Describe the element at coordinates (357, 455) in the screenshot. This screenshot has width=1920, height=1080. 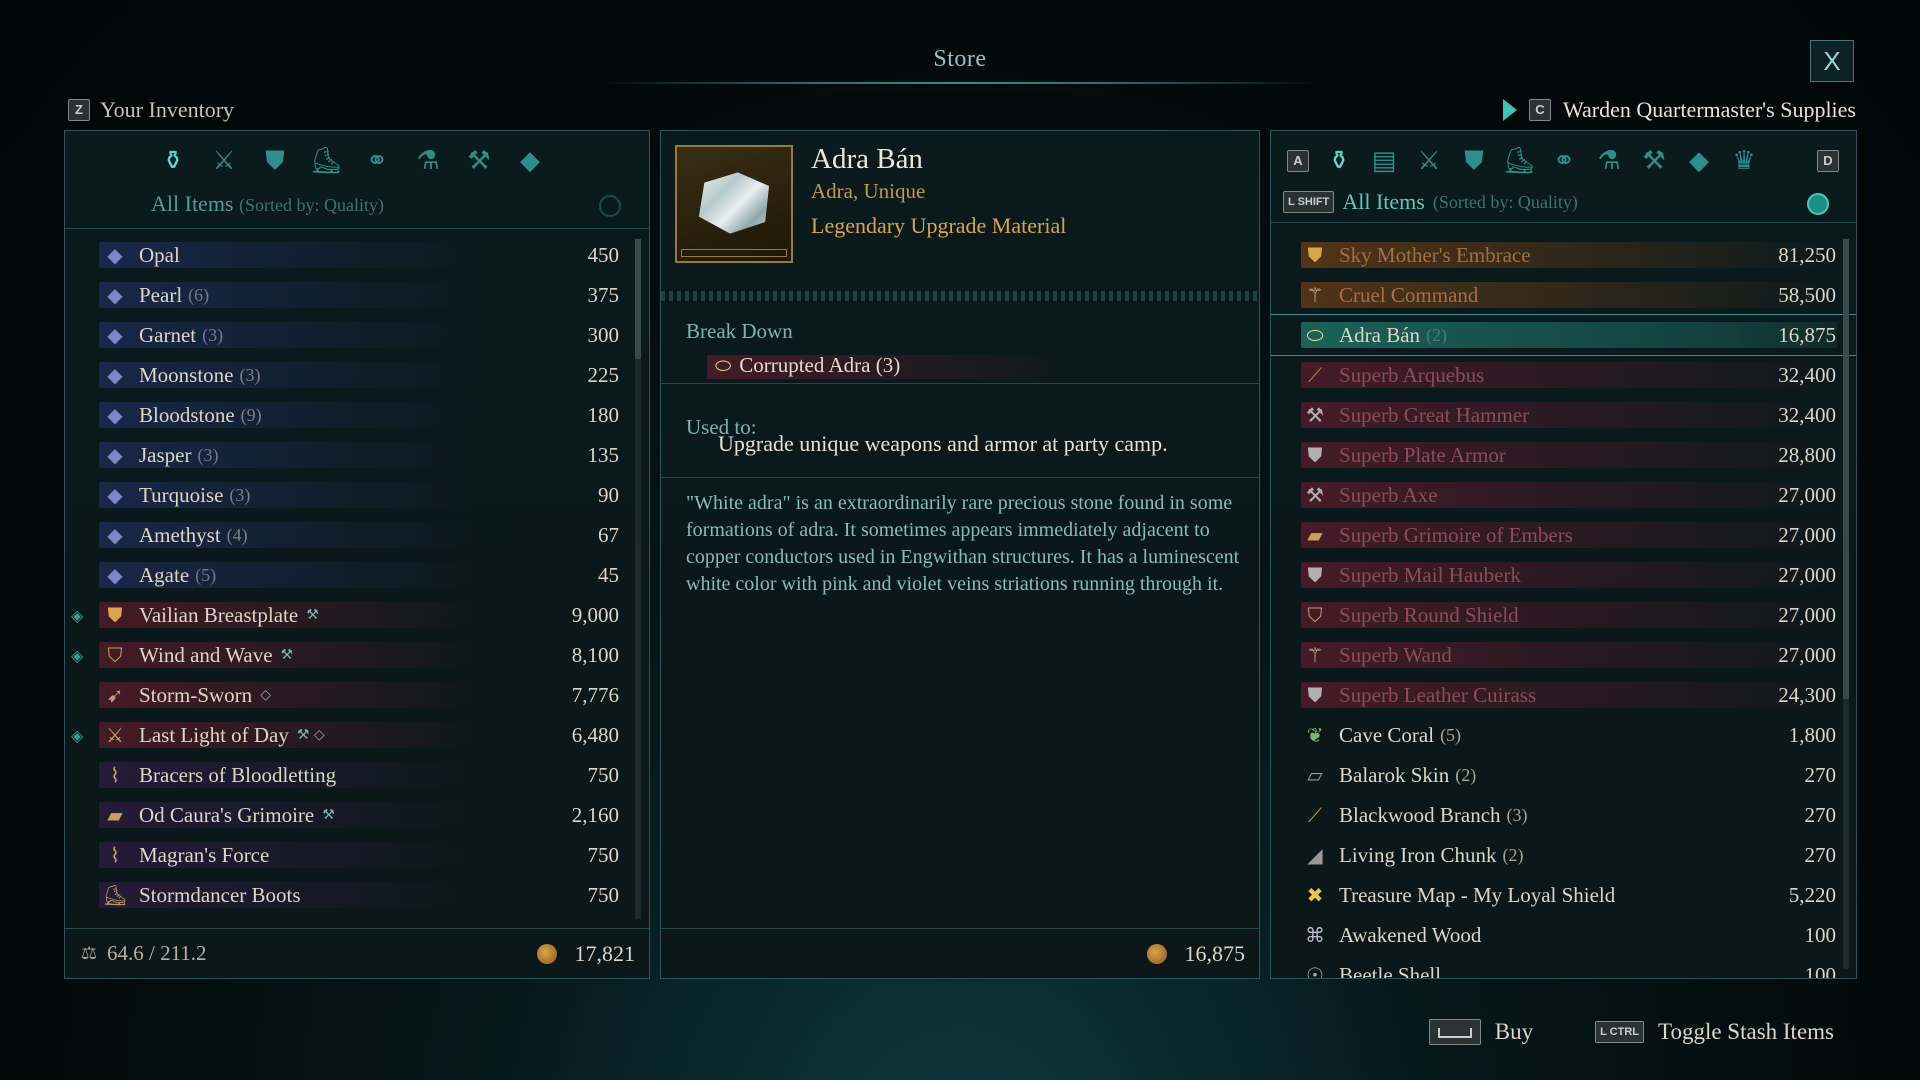
I see `inventory-item-row: ◆Jasper(3)135` at that location.